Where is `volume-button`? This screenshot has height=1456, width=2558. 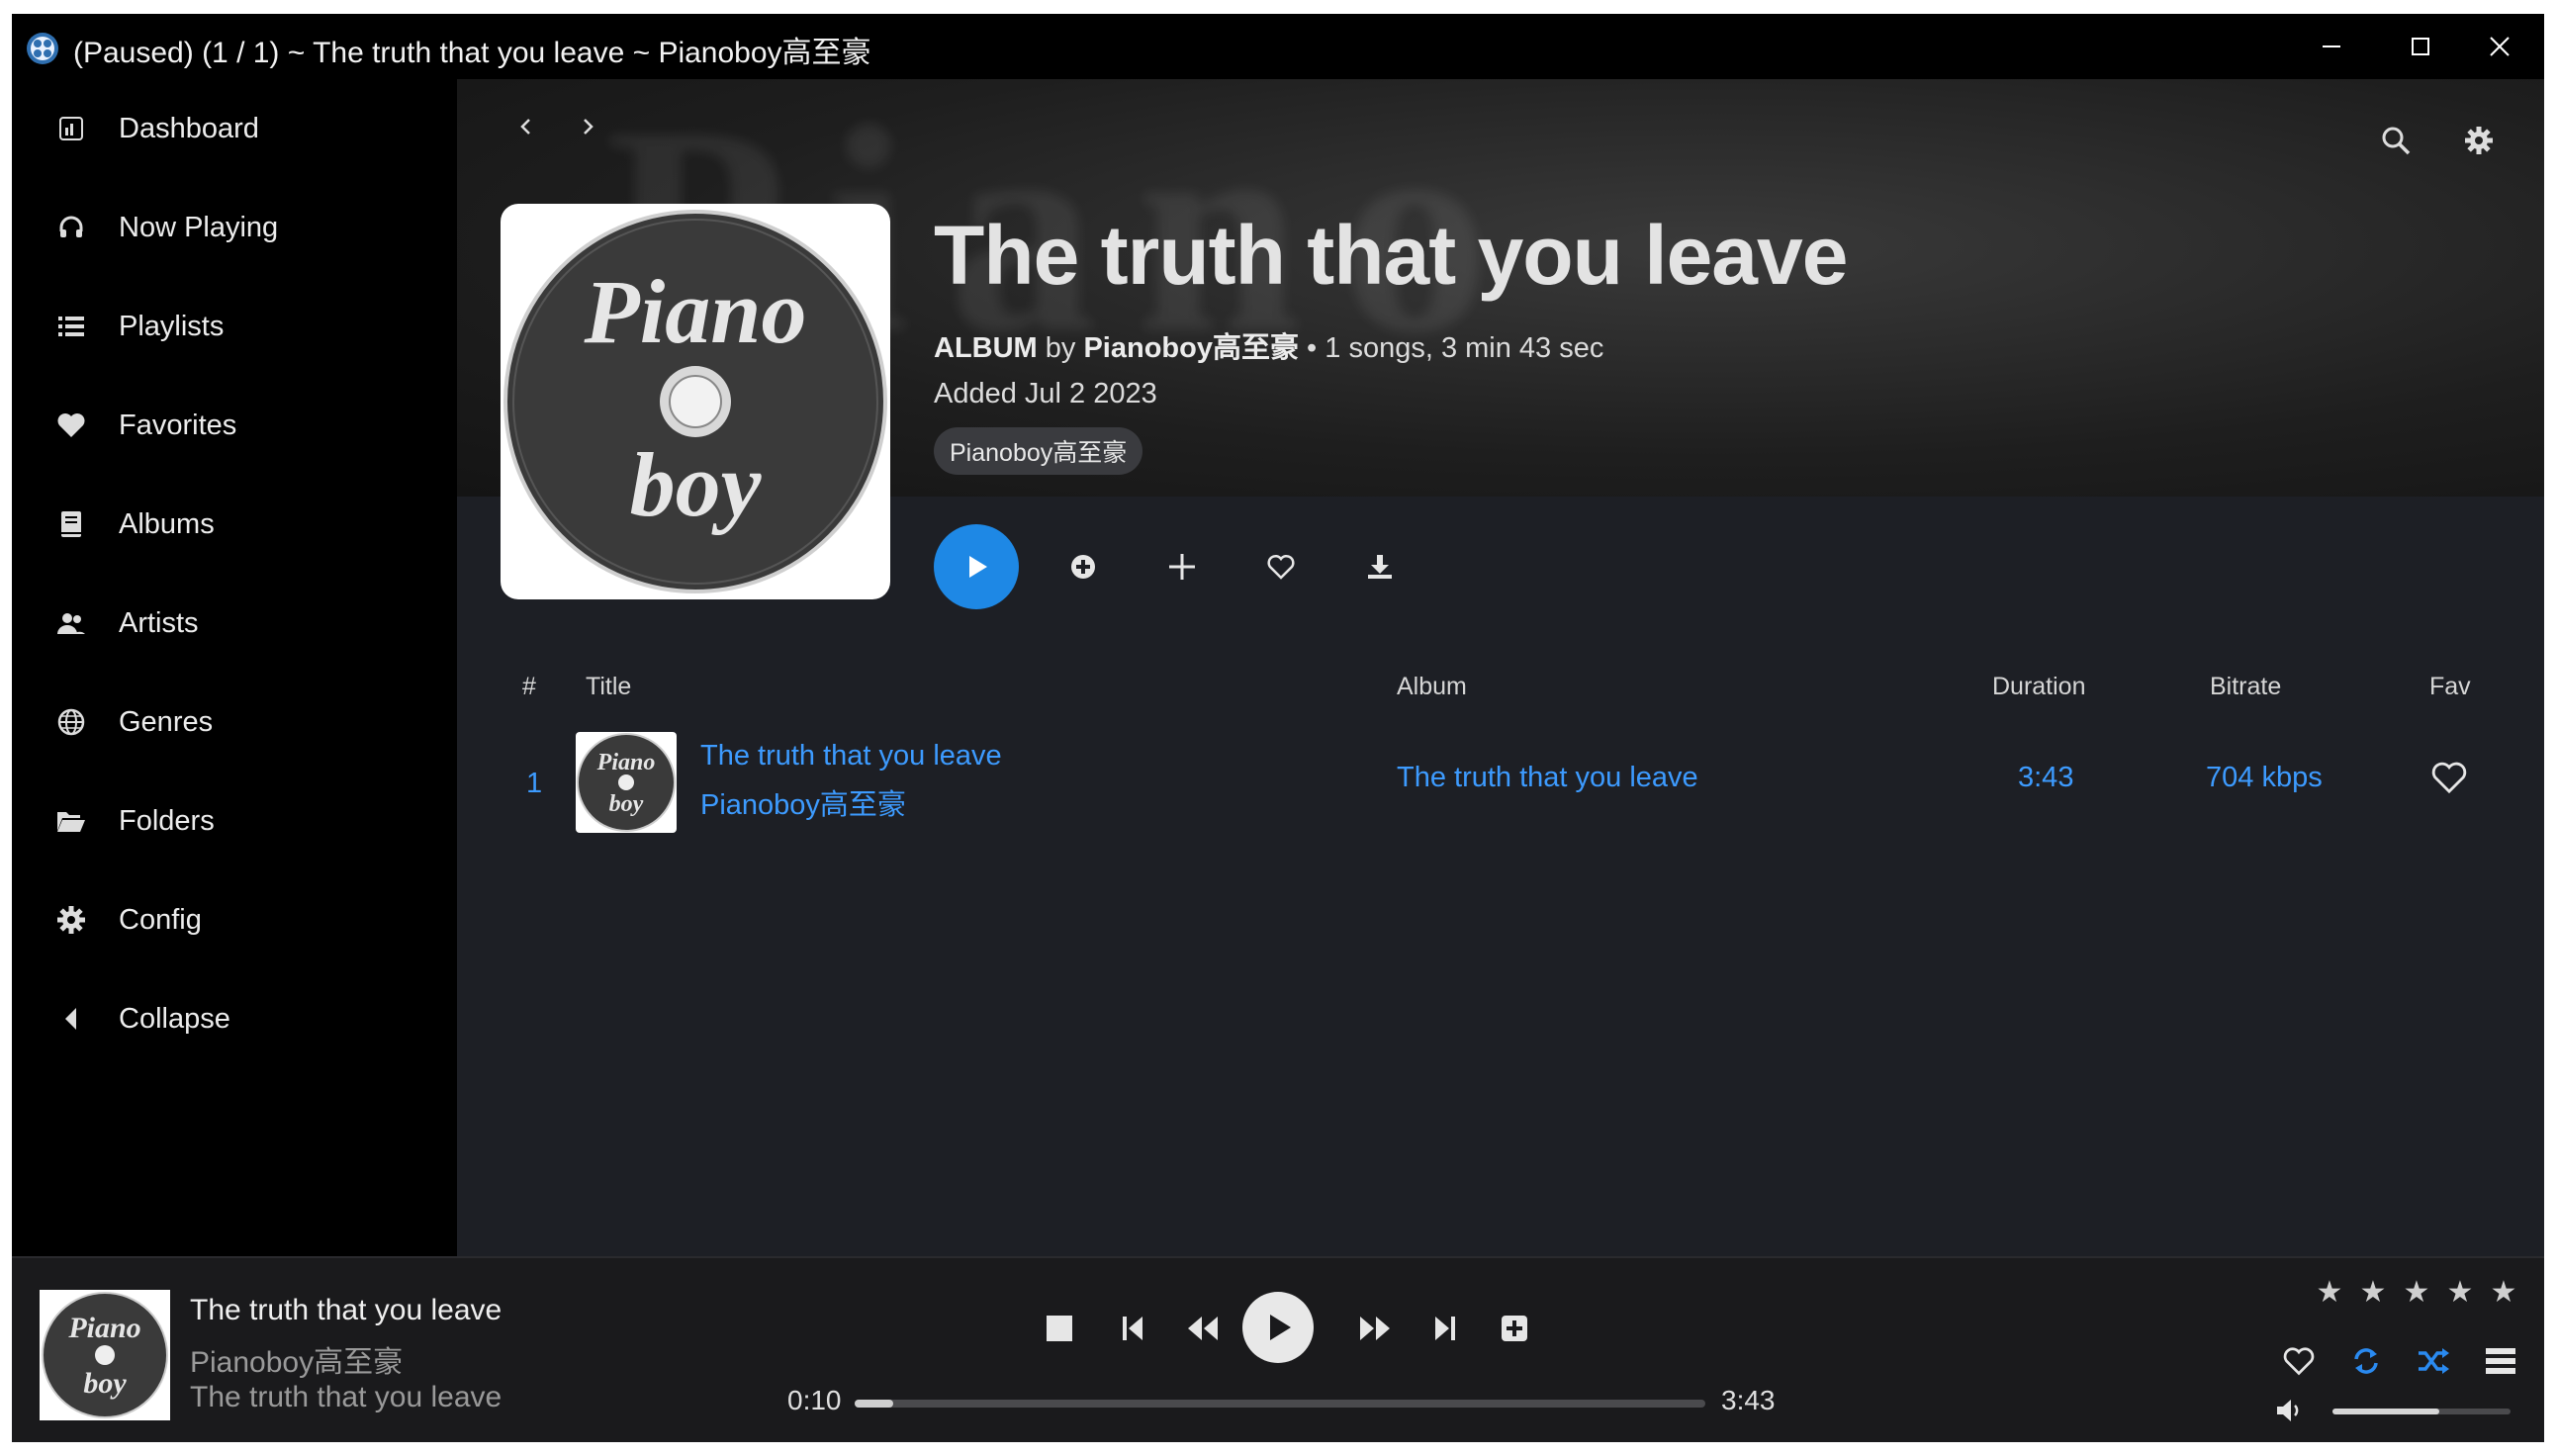 volume-button is located at coordinates (2290, 1413).